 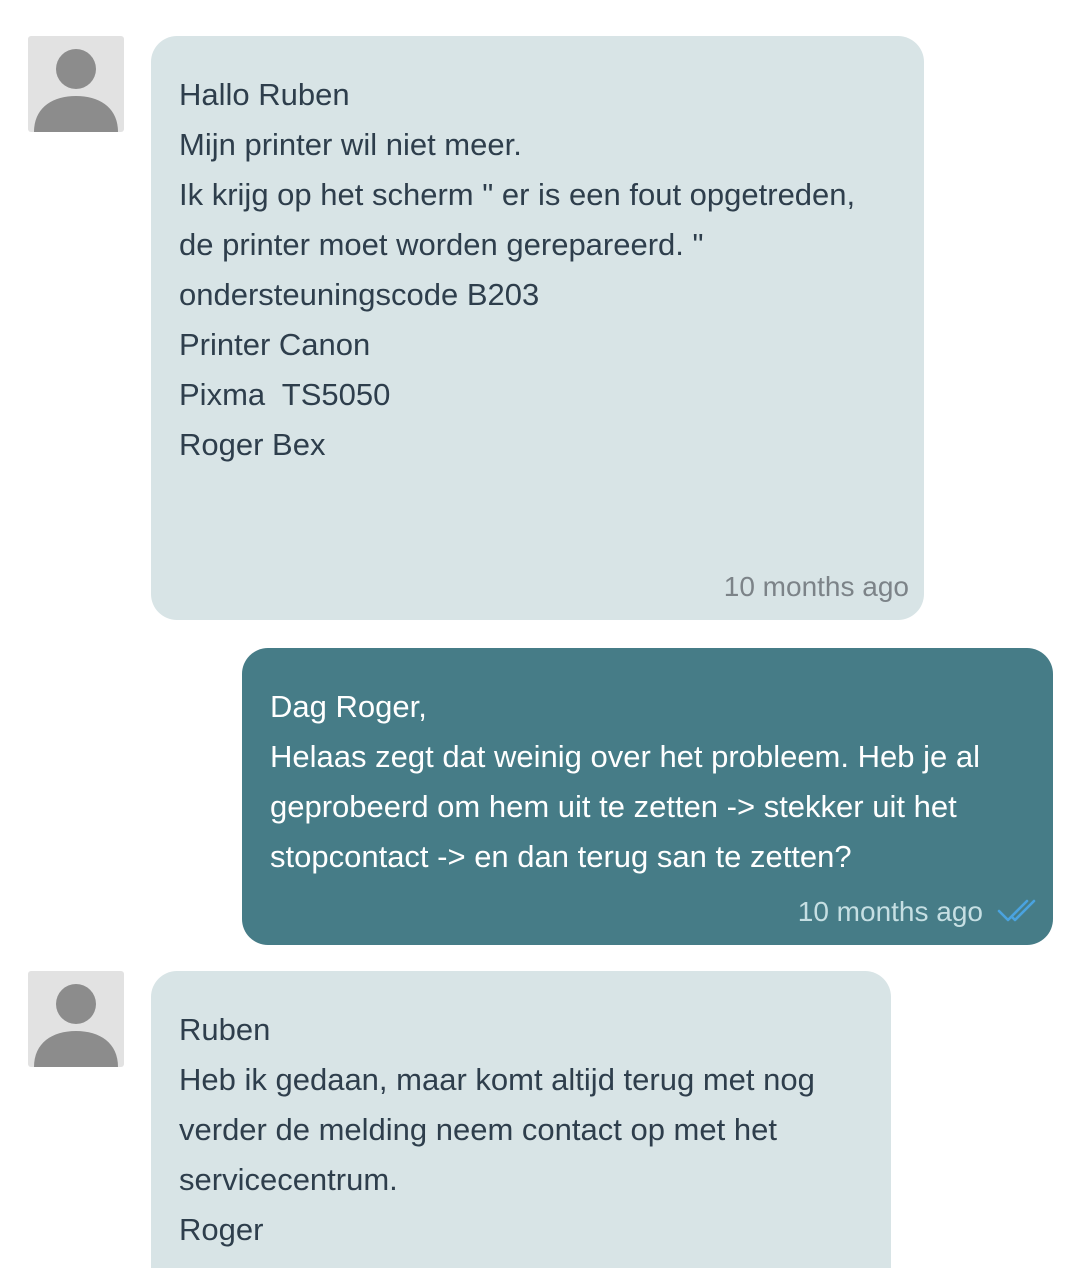 What do you see at coordinates (359, 294) in the screenshot?
I see `message-line: ondersteuningscode B203` at bounding box center [359, 294].